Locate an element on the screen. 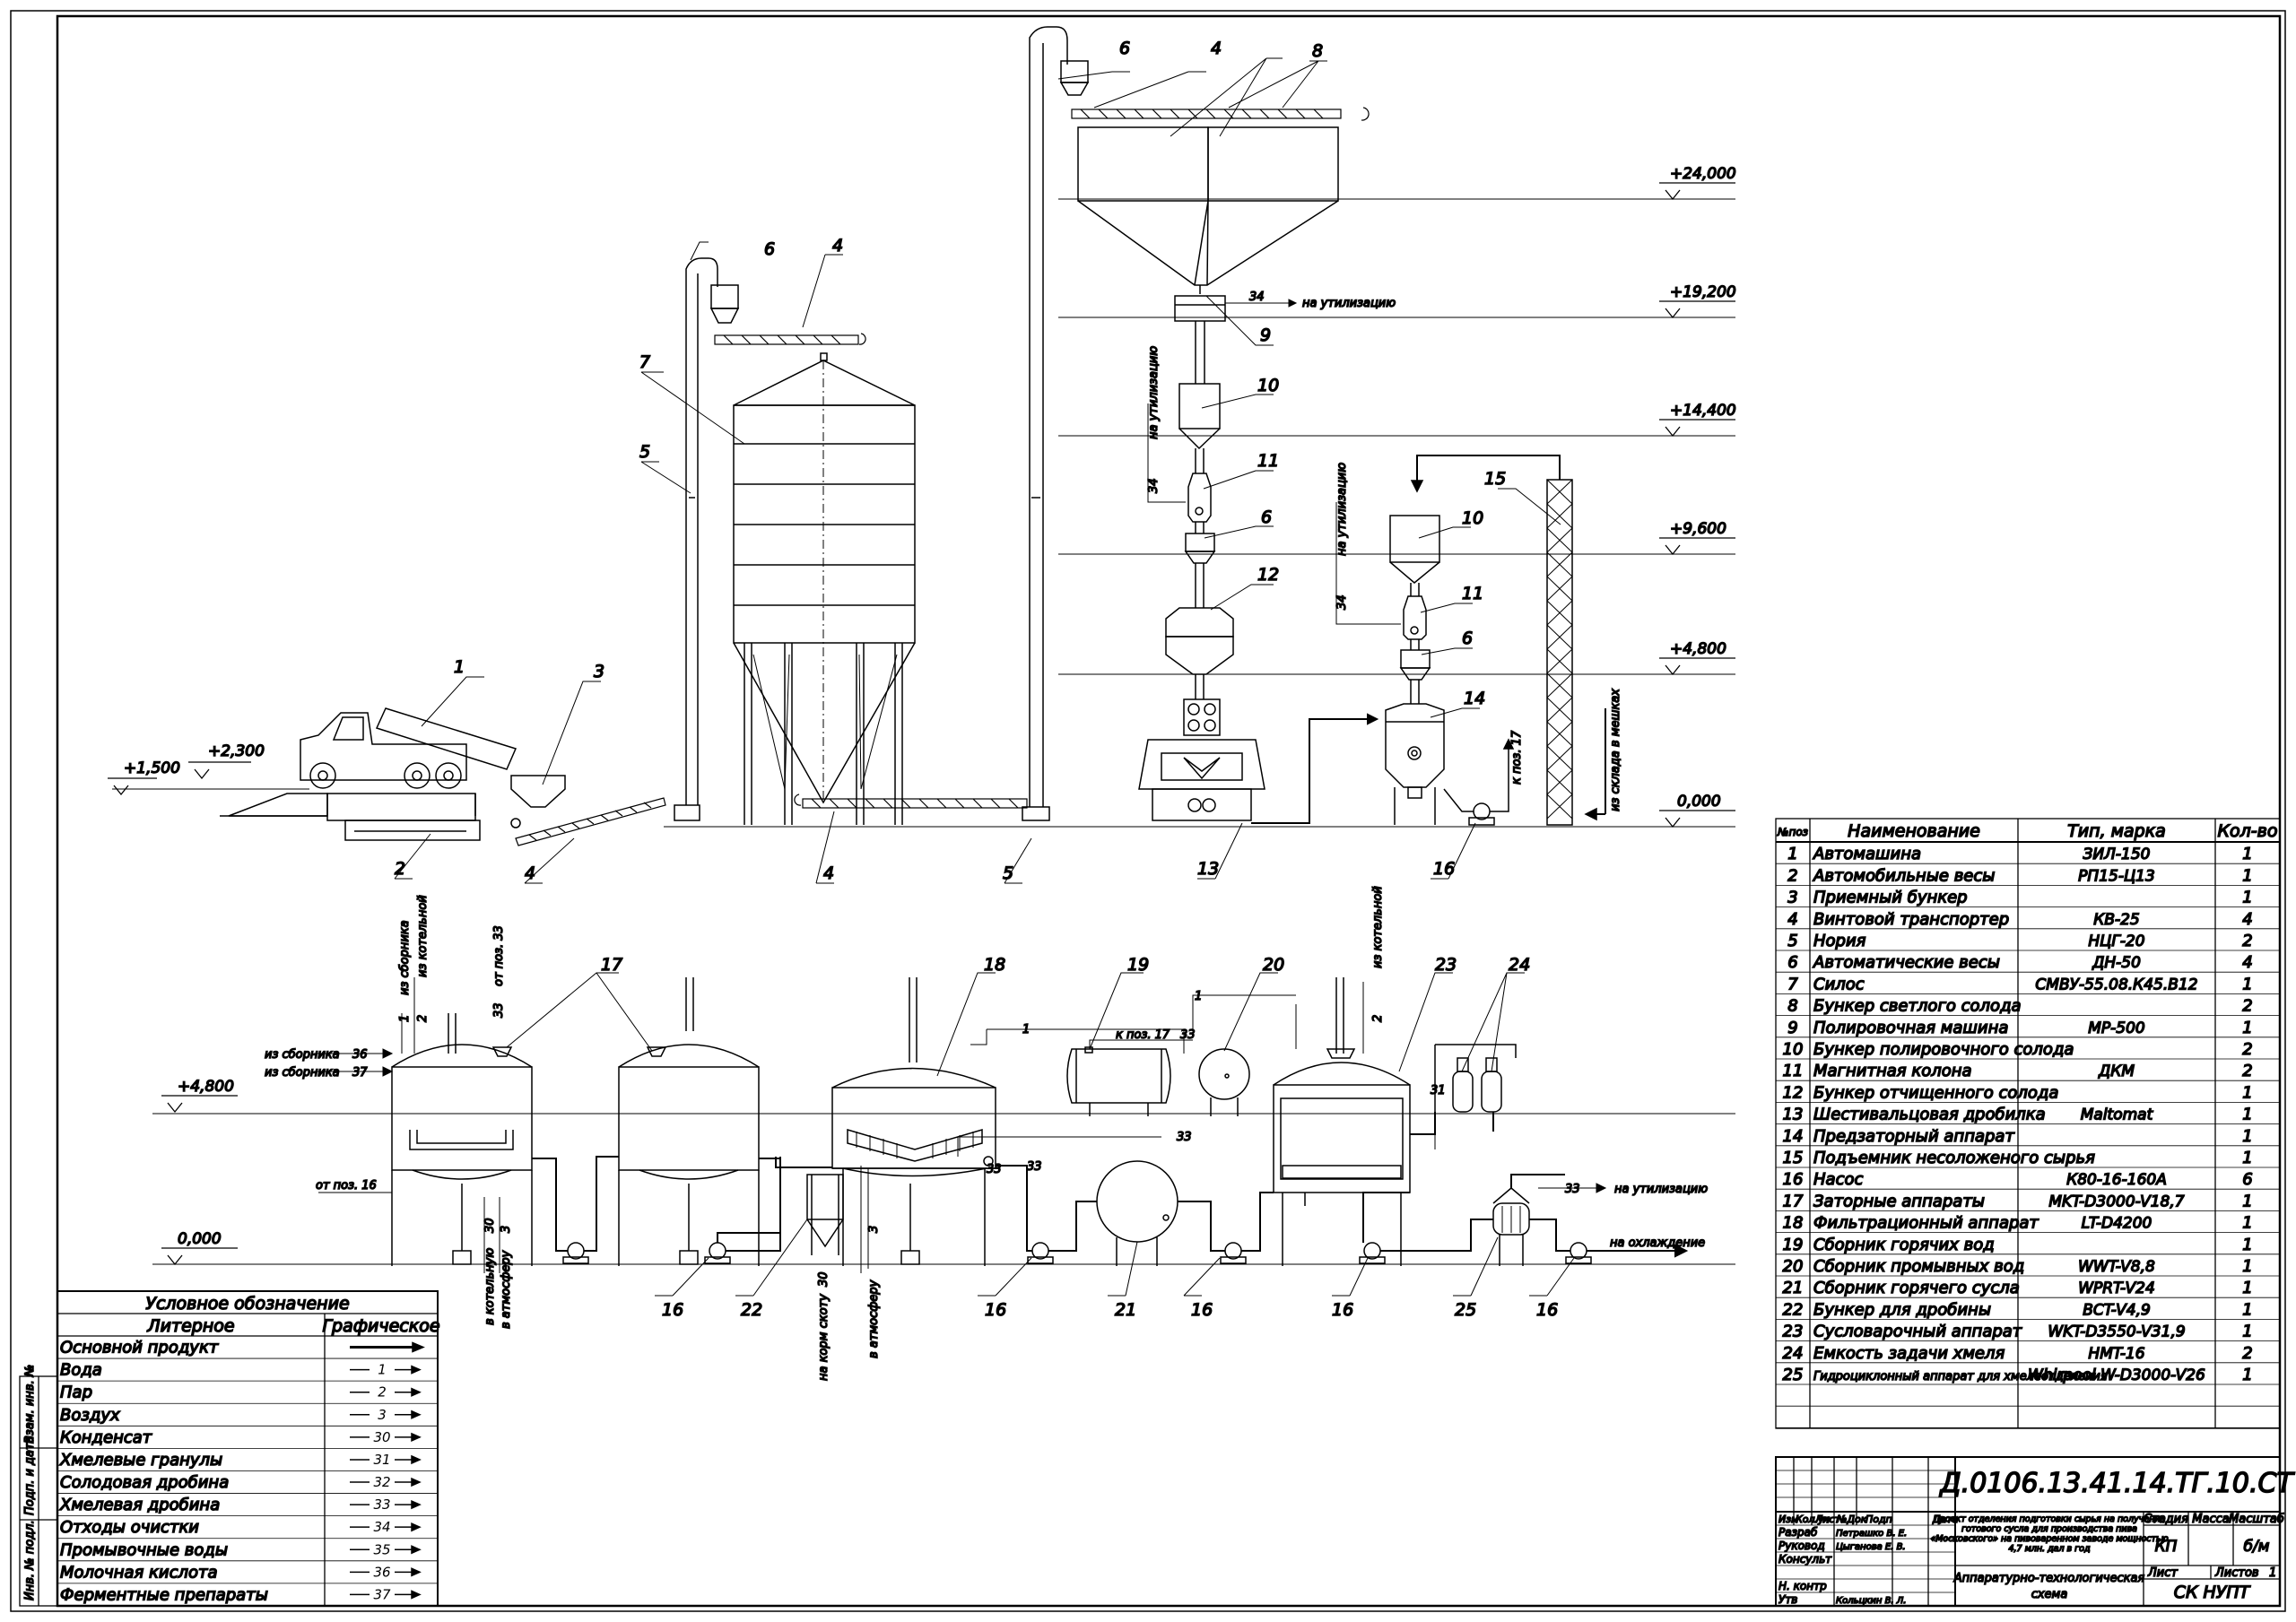 The height and width of the screenshot is (1622, 2296). elev-0000-lower: 0,000 is located at coordinates (200, 1239).